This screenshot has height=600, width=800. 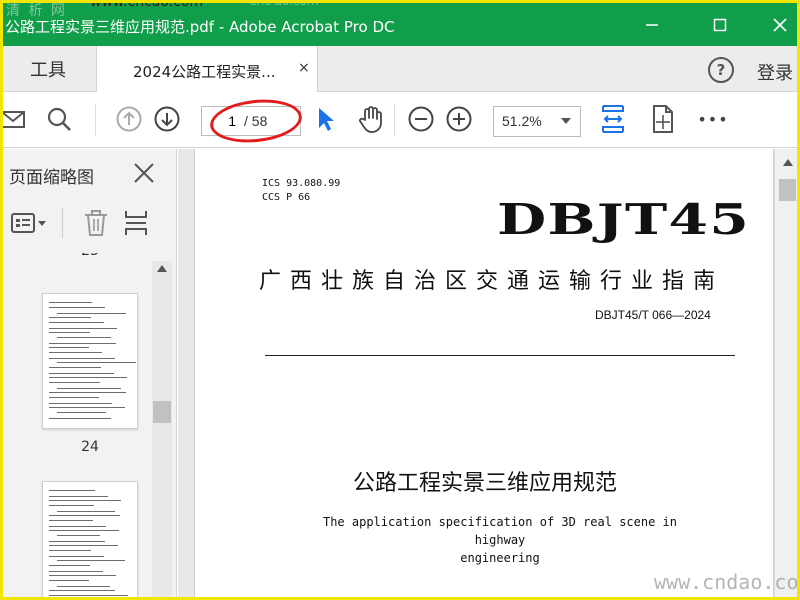 What do you see at coordinates (162, 430) in the screenshot?
I see `panel-scrollbar` at bounding box center [162, 430].